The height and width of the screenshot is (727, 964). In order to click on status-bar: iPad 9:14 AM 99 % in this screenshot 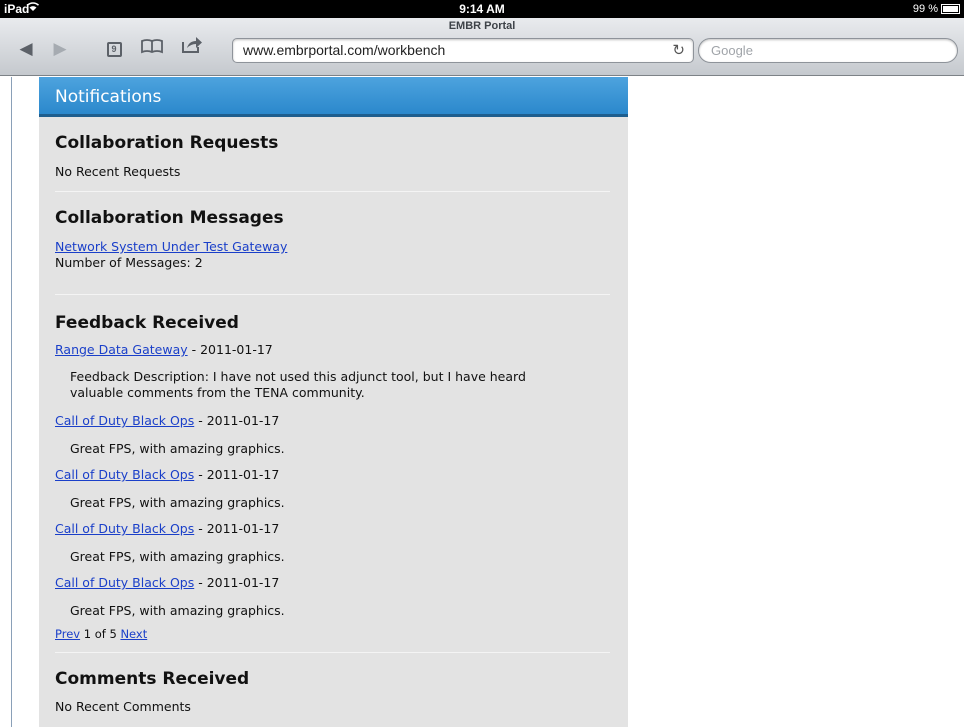, I will do `click(482, 9)`.